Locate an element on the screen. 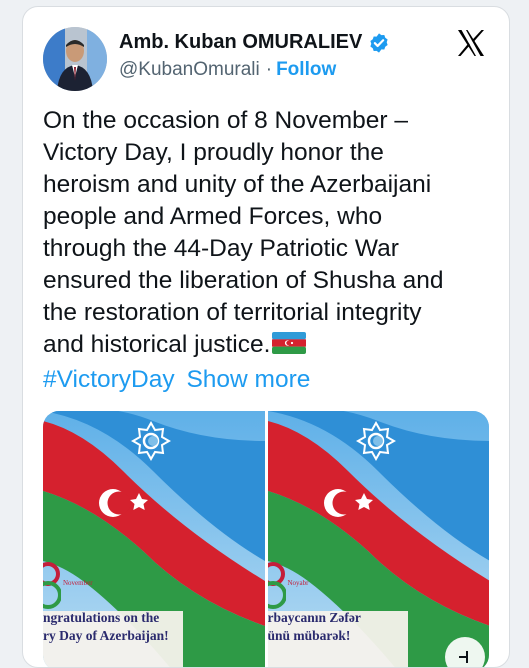 This screenshot has width=529, height=668. expand-media-button is located at coordinates (465, 652).